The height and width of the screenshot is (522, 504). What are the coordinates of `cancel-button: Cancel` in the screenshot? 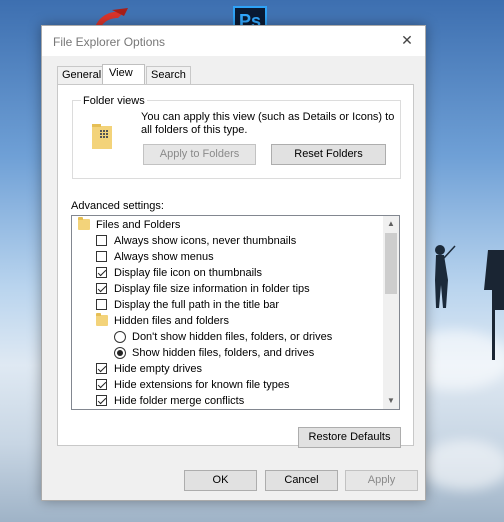 It's located at (301, 480).